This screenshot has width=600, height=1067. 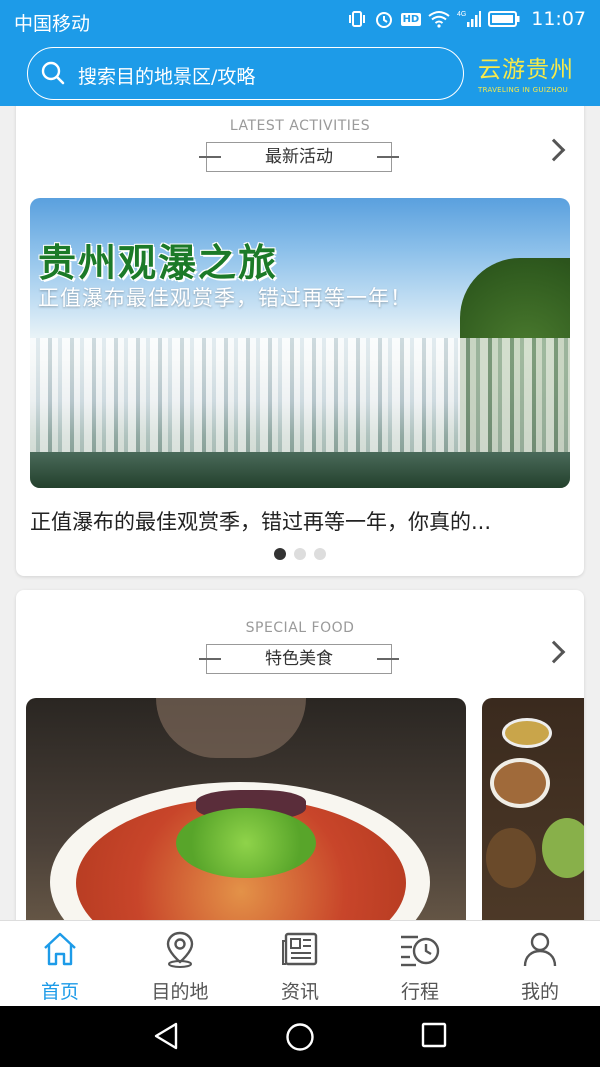 I want to click on nav-label: 资讯, so click(x=299, y=992).